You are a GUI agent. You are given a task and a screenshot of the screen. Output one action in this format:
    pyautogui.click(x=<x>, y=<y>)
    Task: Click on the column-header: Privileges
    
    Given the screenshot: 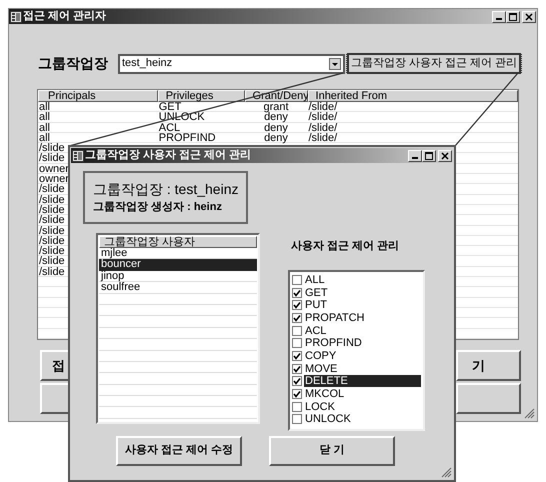 What is the action you would take?
    pyautogui.click(x=201, y=96)
    